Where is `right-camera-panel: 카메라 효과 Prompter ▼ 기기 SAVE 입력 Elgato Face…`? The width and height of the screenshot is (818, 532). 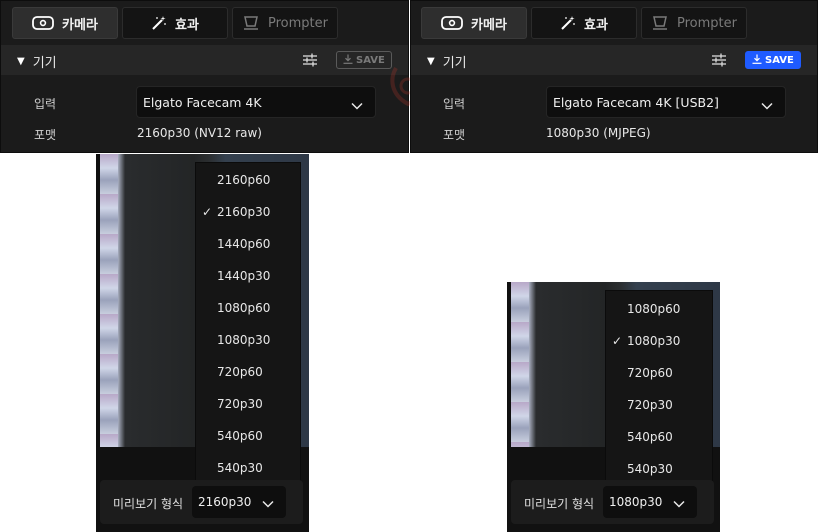 right-camera-panel: 카메라 효과 Prompter ▼ 기기 SAVE 입력 Elgato Face… is located at coordinates (614, 76).